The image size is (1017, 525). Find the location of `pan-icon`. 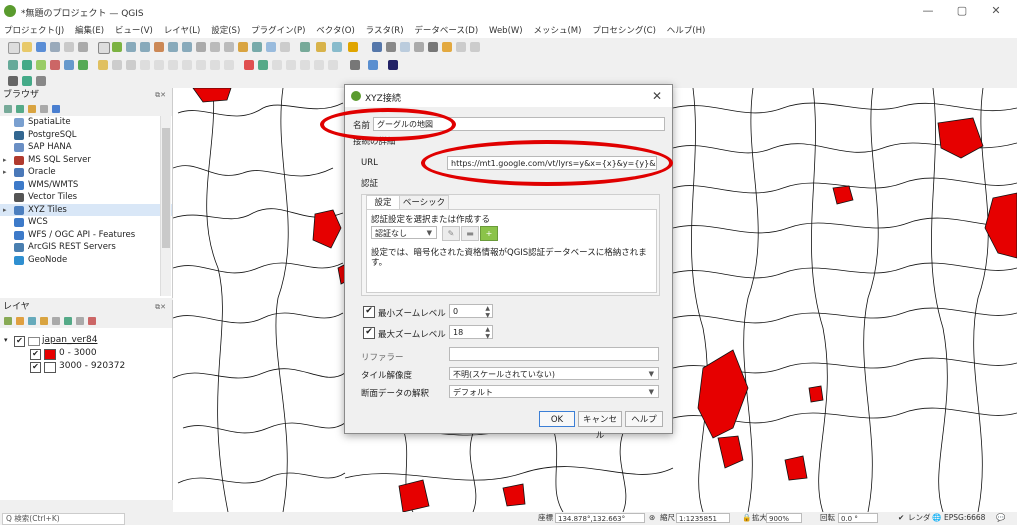

pan-icon is located at coordinates (104, 48).